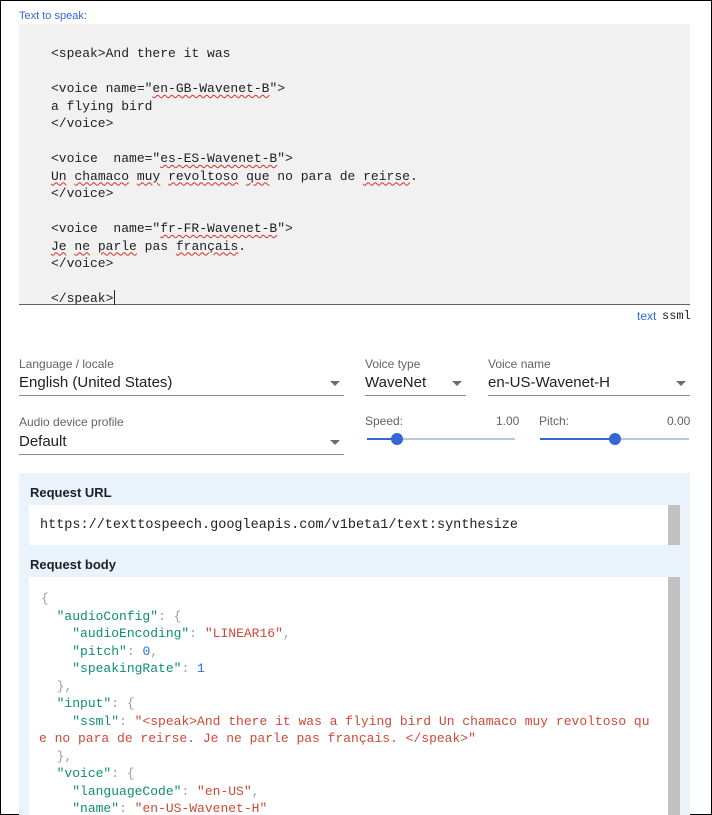 This screenshot has height=815, width=712. I want to click on code-line: {, so click(45, 598).